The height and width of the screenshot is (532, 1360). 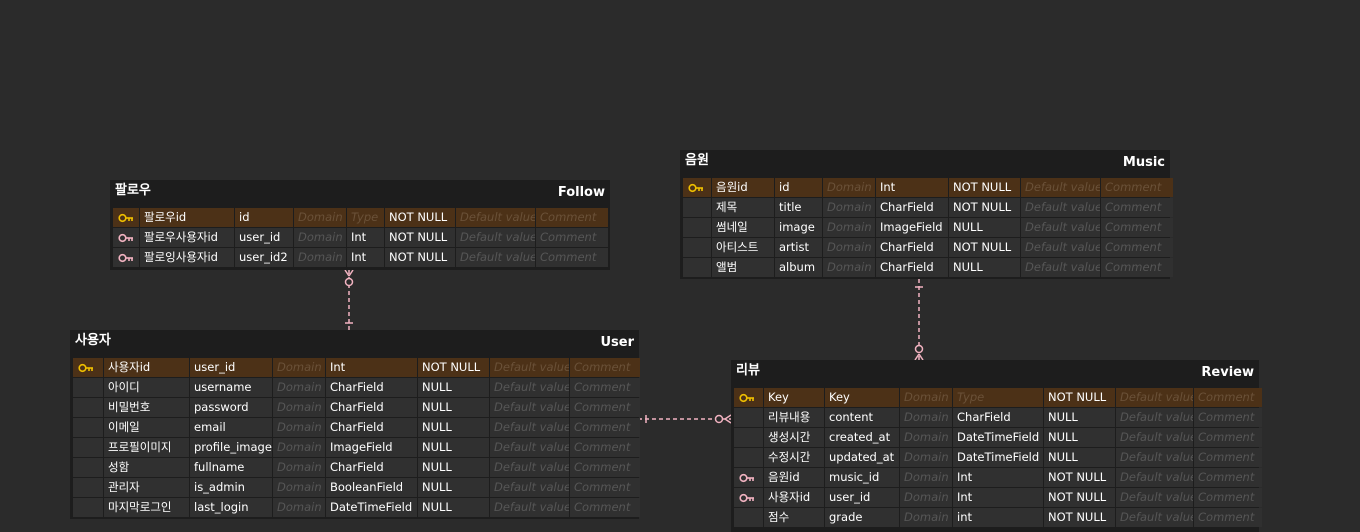 I want to click on logical-name-cell: 팔로우사용자id, so click(x=187, y=237).